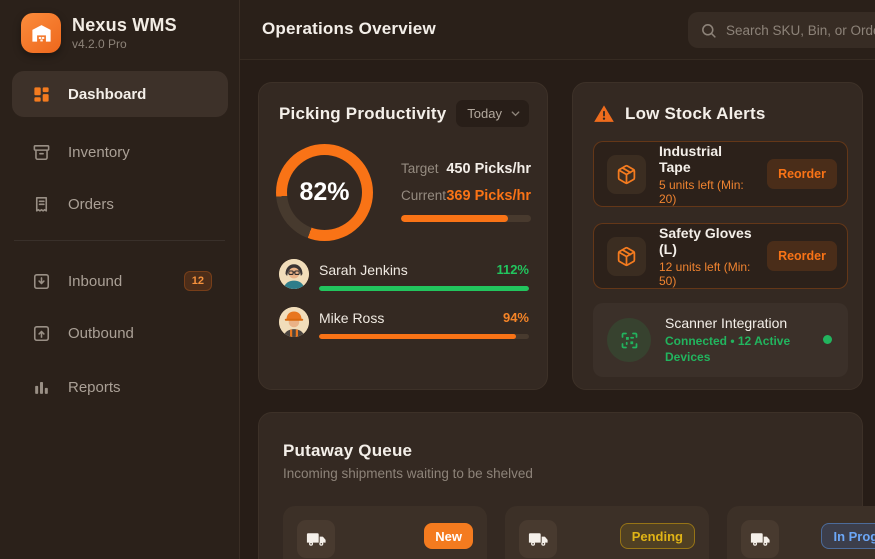 This screenshot has width=875, height=559. Describe the element at coordinates (41, 281) in the screenshot. I see `inbound-arrow-icon` at that location.